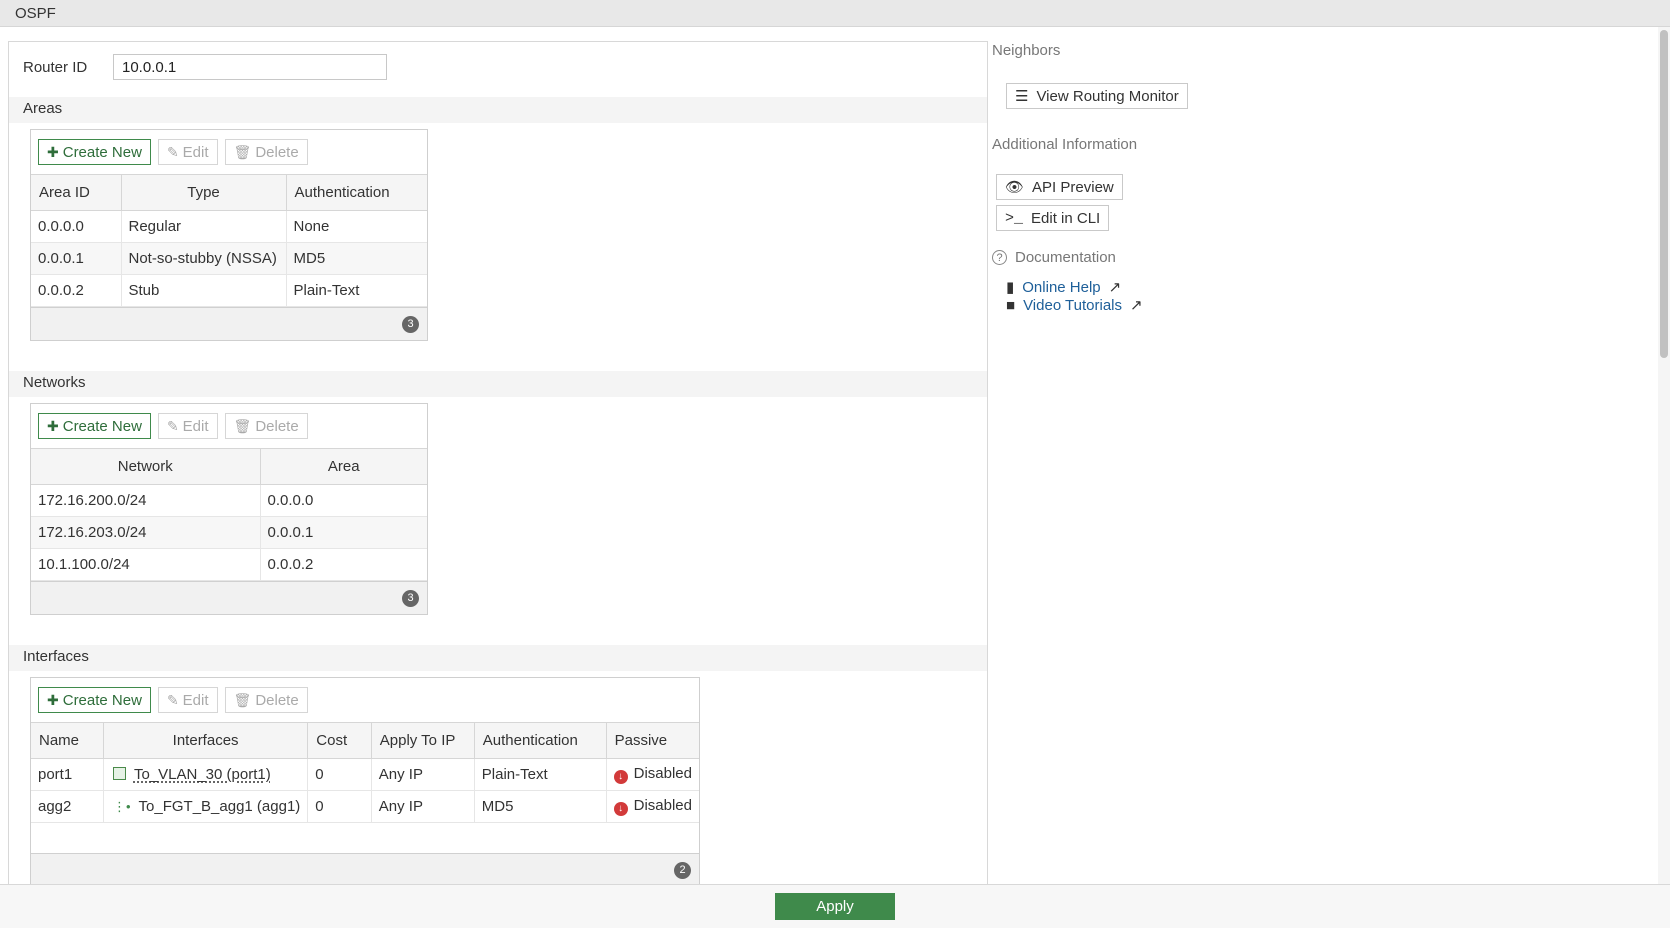  I want to click on video-tutorials-link: Video Tutorials, so click(1072, 305).